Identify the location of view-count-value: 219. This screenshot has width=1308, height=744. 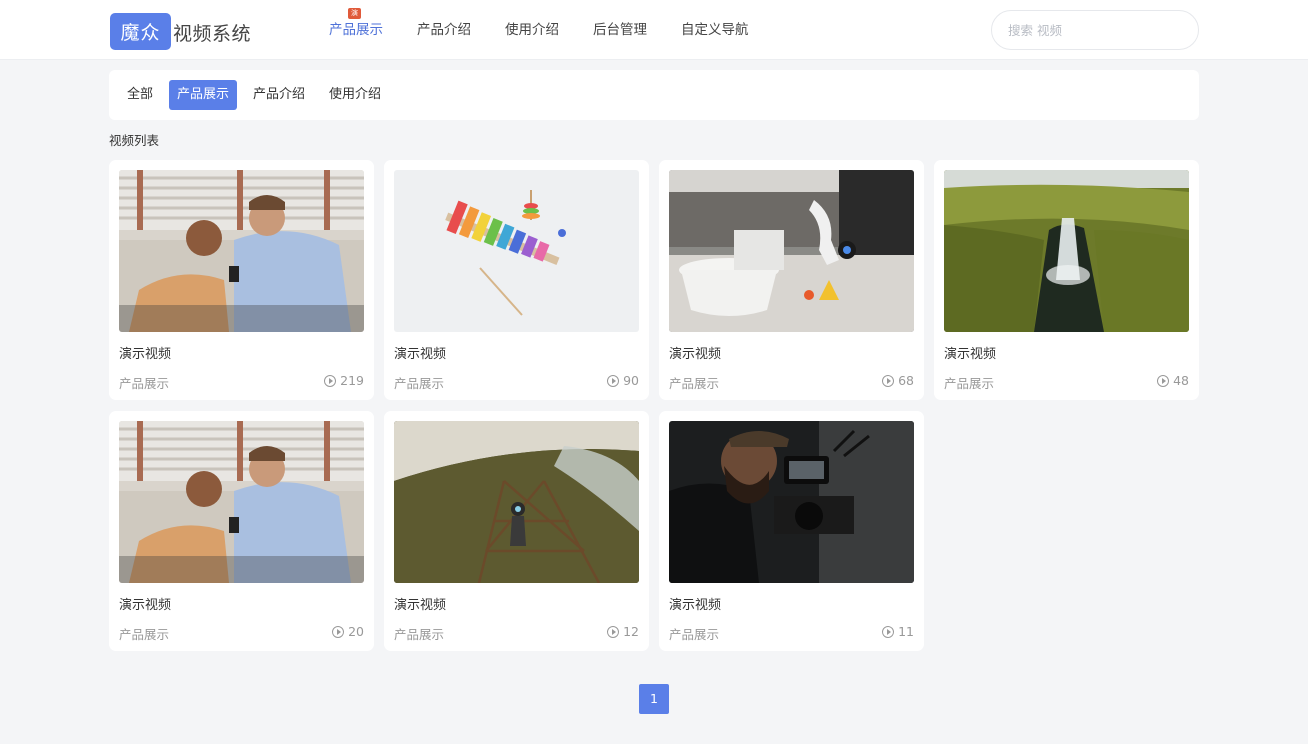
(352, 380).